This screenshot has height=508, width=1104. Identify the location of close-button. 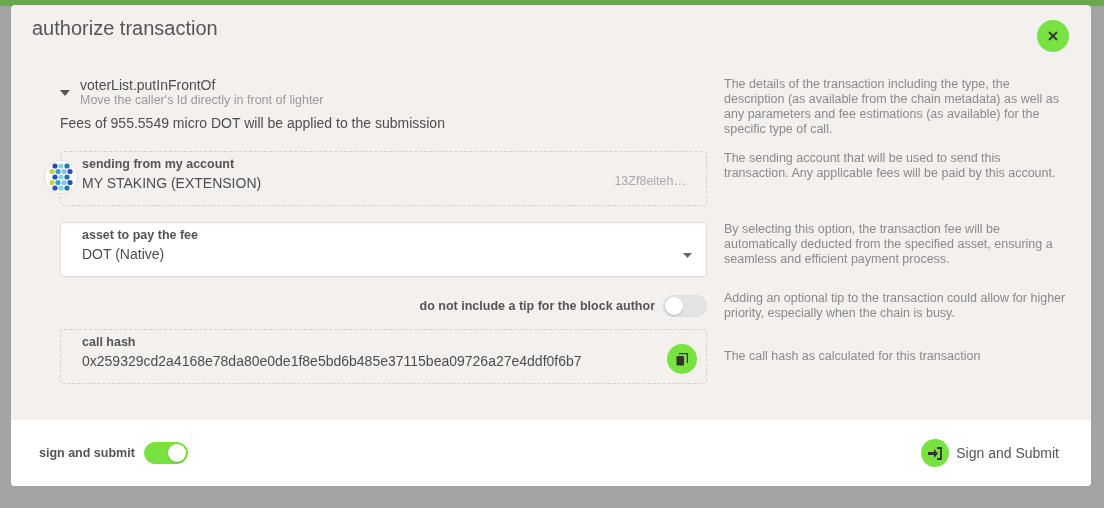
(1053, 36).